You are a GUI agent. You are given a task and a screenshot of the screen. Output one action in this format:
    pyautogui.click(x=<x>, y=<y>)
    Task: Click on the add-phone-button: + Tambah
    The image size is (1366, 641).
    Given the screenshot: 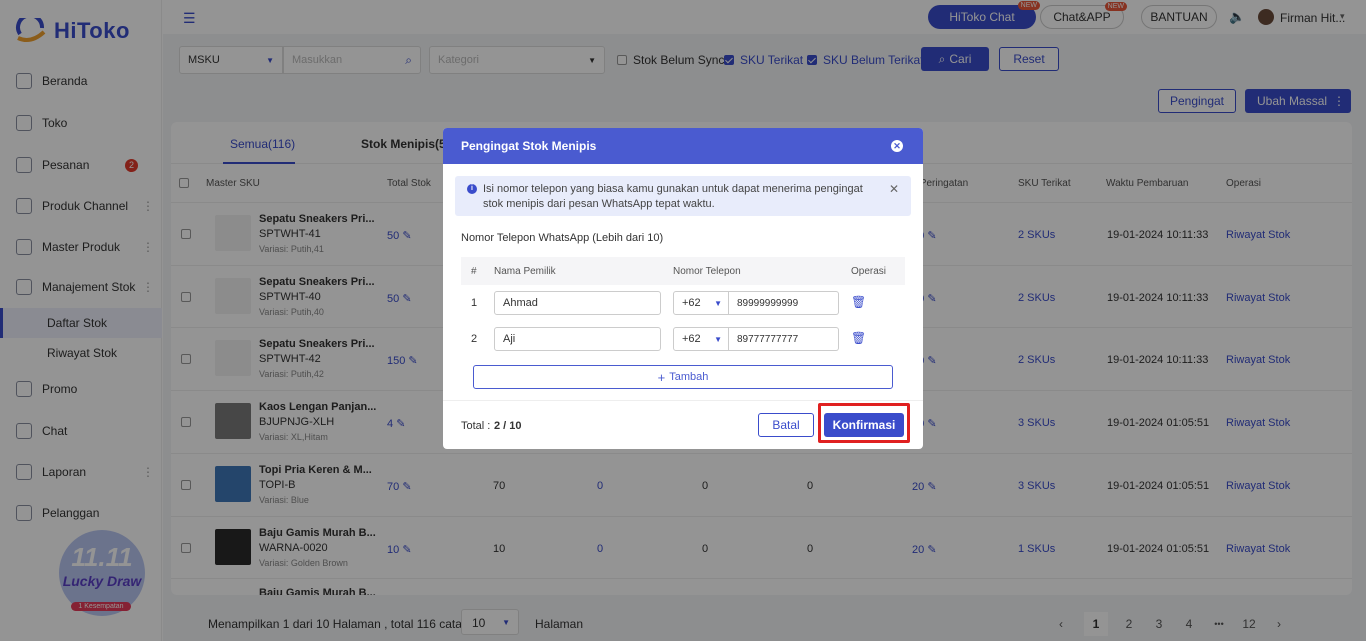 What is the action you would take?
    pyautogui.click(x=683, y=377)
    